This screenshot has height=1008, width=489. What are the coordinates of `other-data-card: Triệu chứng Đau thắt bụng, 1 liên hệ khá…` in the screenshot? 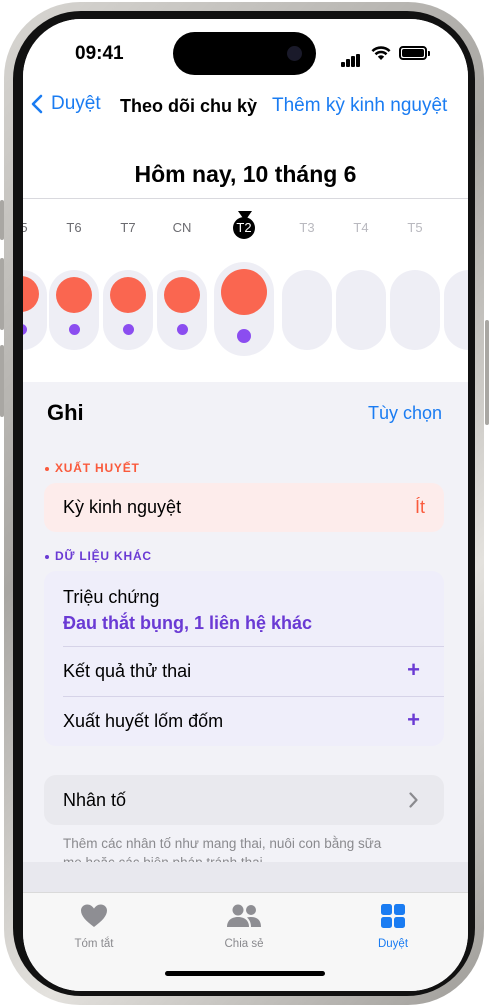 It's located at (244, 658).